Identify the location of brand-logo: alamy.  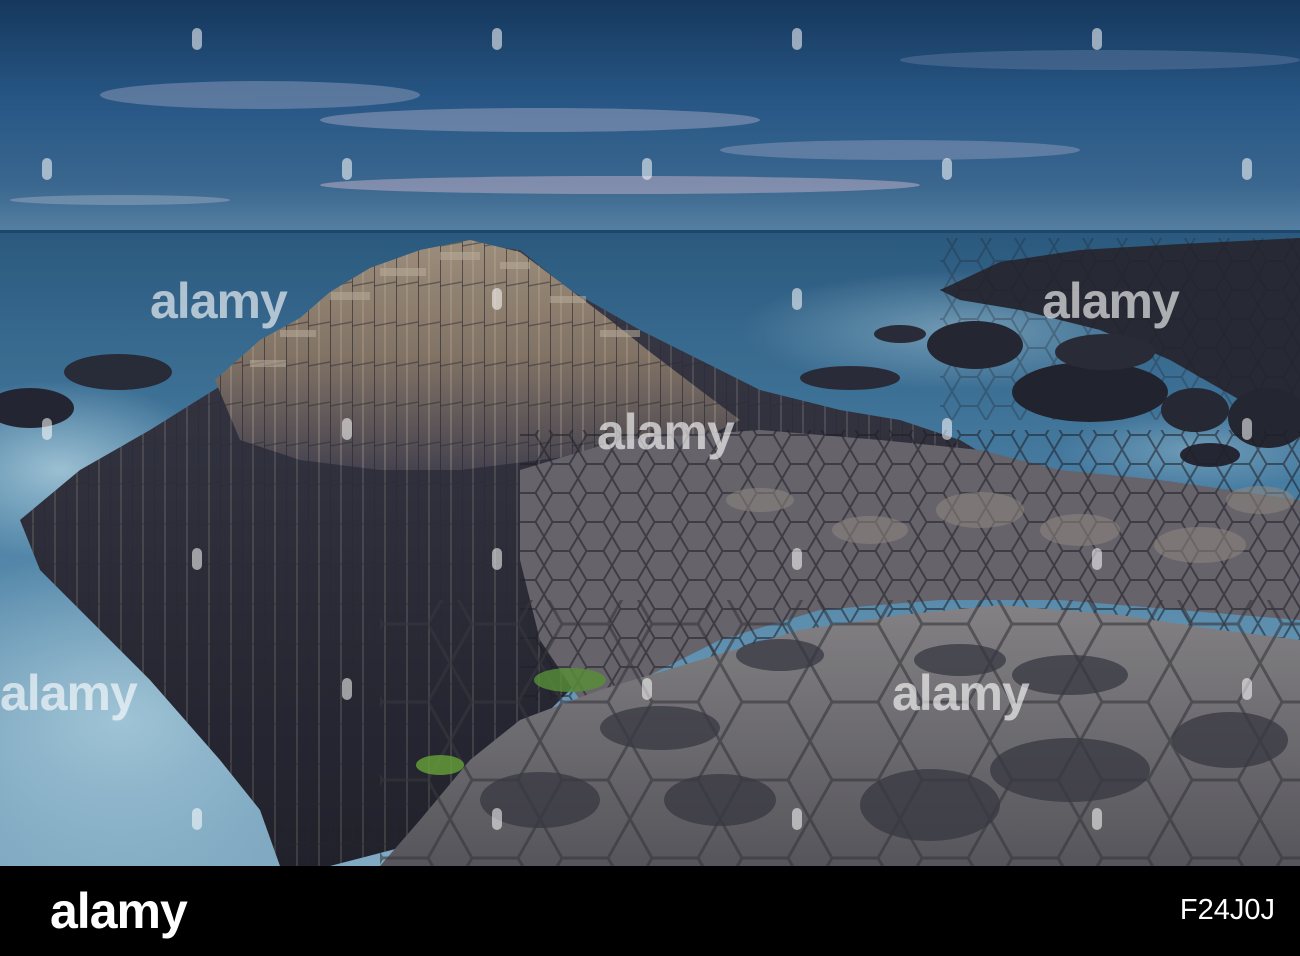
(119, 911).